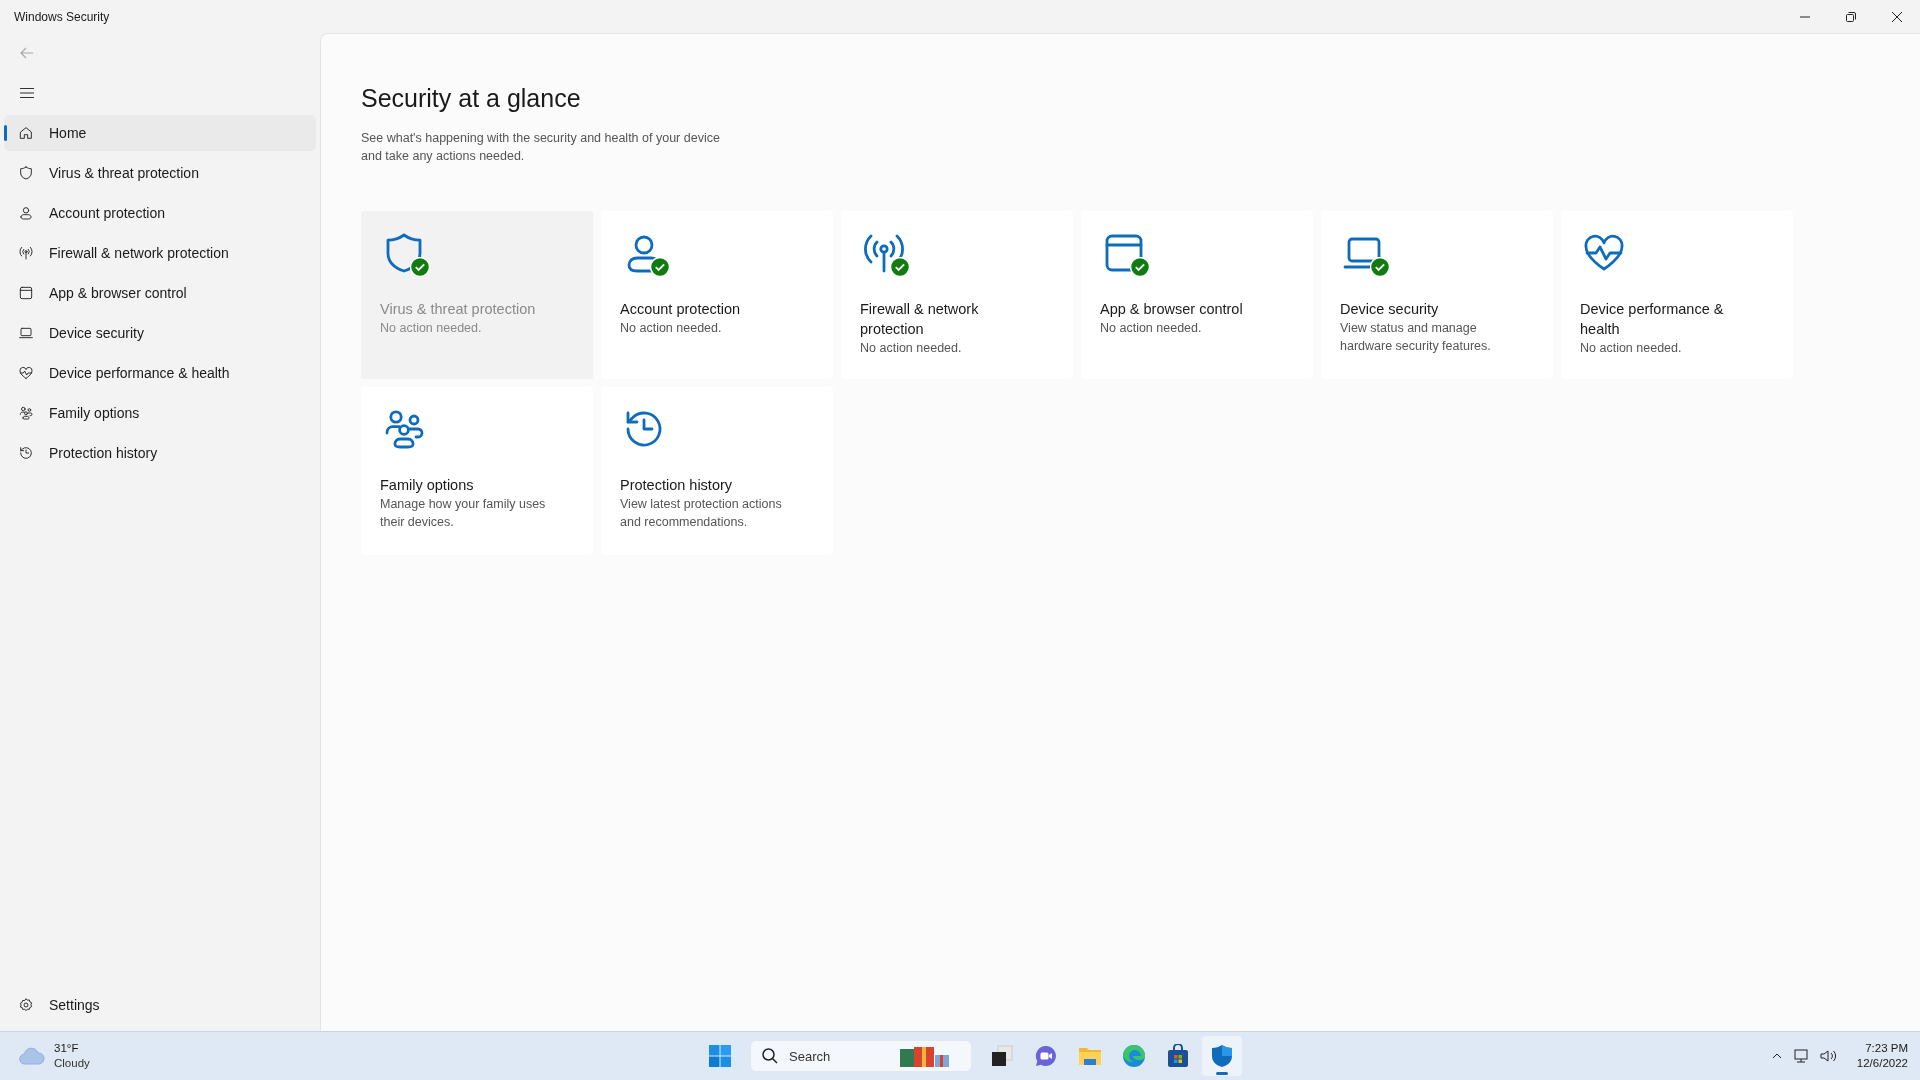 Image resolution: width=1920 pixels, height=1080 pixels. I want to click on antenna-icon, so click(26, 253).